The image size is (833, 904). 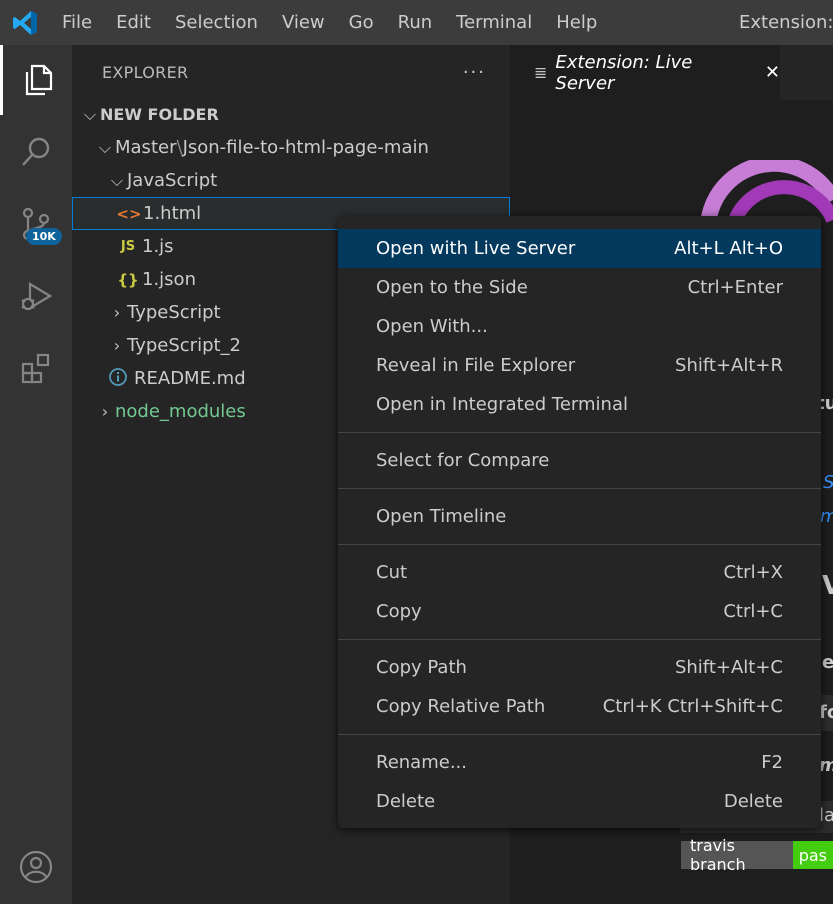 I want to click on menu-item-delete: Delete Delete, so click(x=579, y=801).